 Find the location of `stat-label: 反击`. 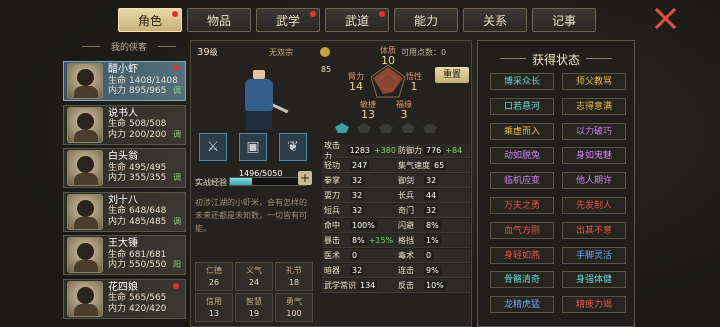

stat-label: 反击 is located at coordinates (406, 285).